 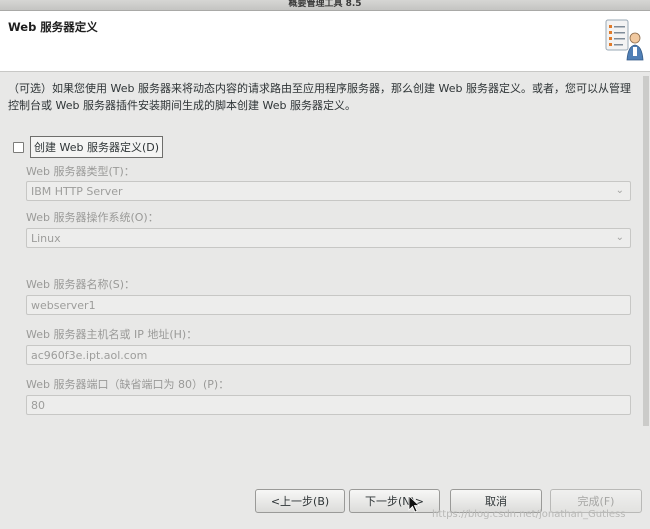 I want to click on web-server-os-label: Web 服务器操作系统(O)：, so click(x=92, y=217).